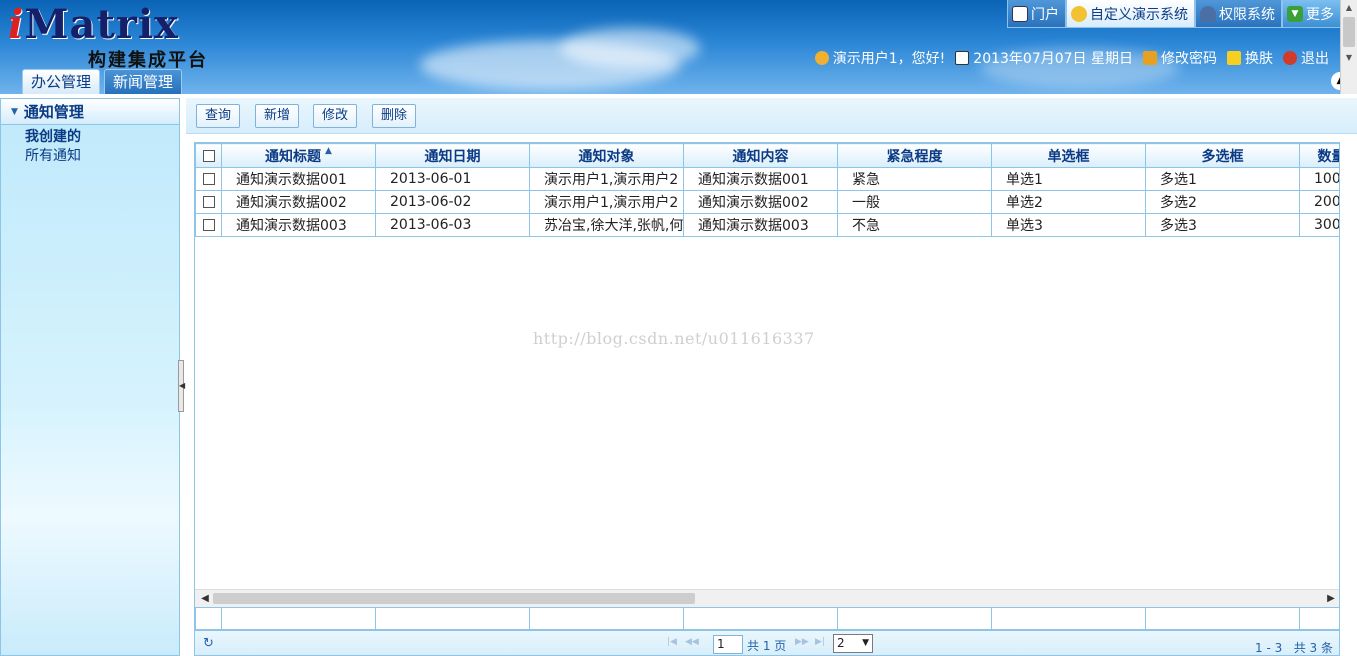 This screenshot has width=1357, height=656. I want to click on sidebar-item-all-notices: 所有通知, so click(90, 156).